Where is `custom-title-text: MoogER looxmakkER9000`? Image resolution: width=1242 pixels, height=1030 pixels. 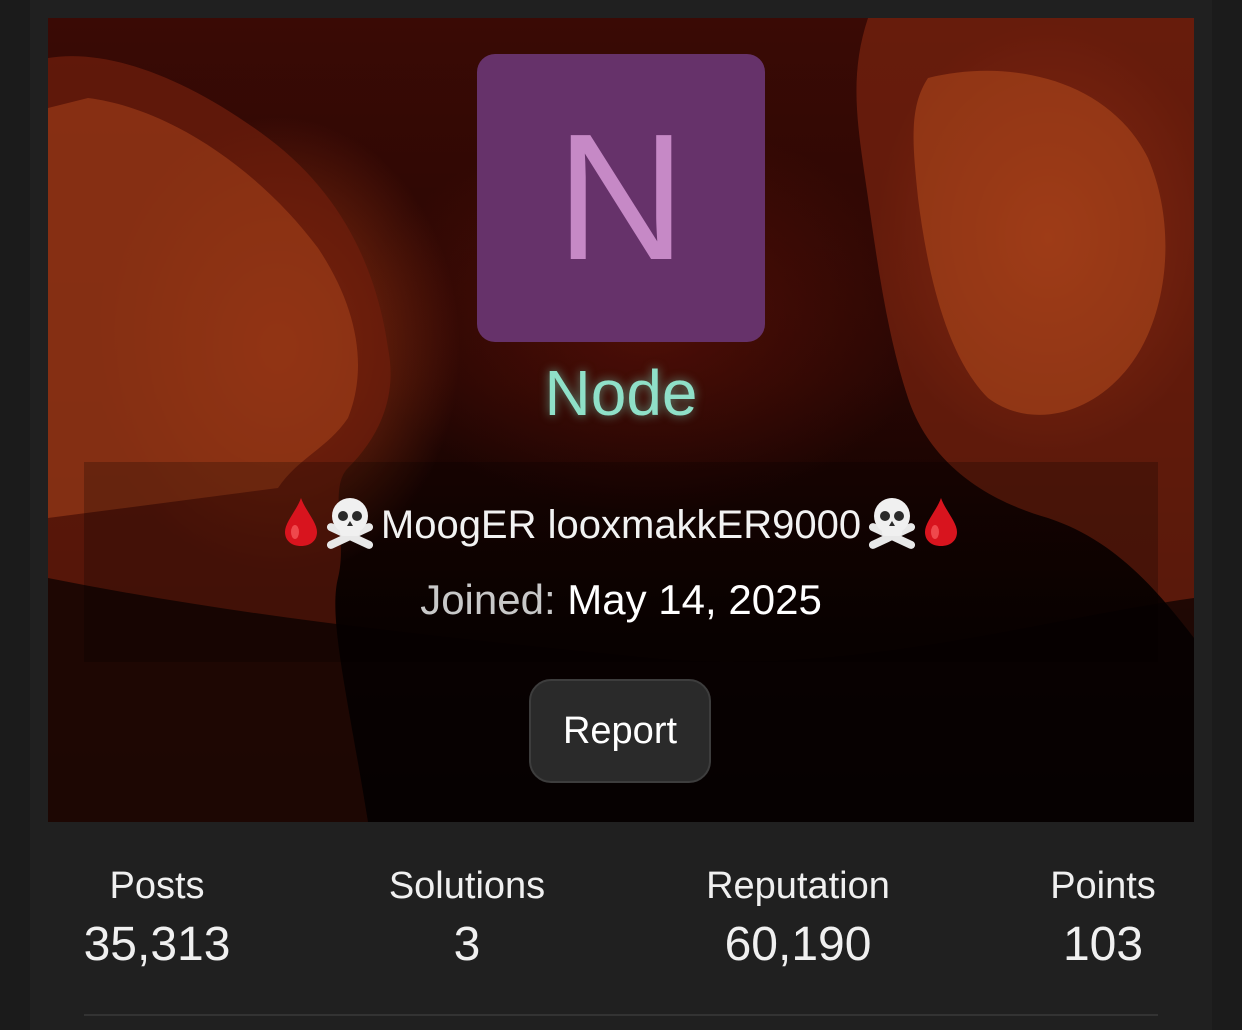
custom-title-text: MoogER looxmakkER9000 is located at coordinates (621, 524).